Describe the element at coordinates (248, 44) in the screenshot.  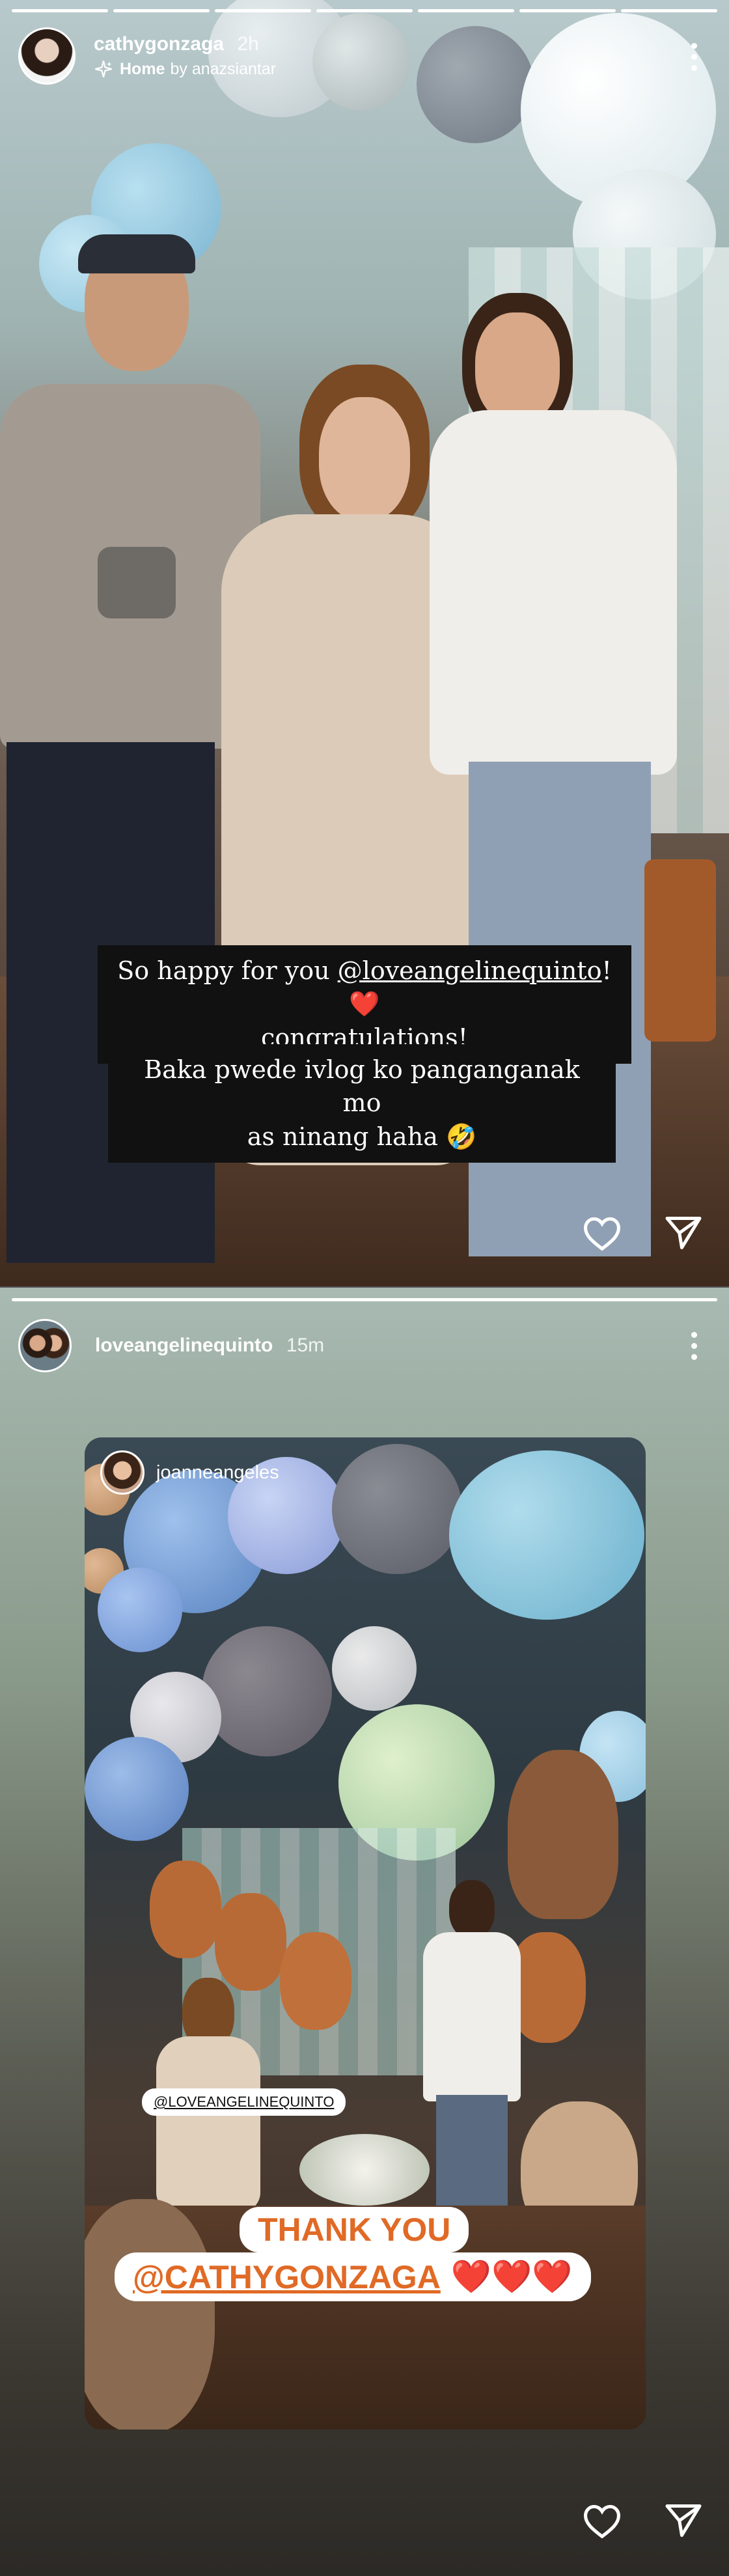
I see `timestamp: 2h` at that location.